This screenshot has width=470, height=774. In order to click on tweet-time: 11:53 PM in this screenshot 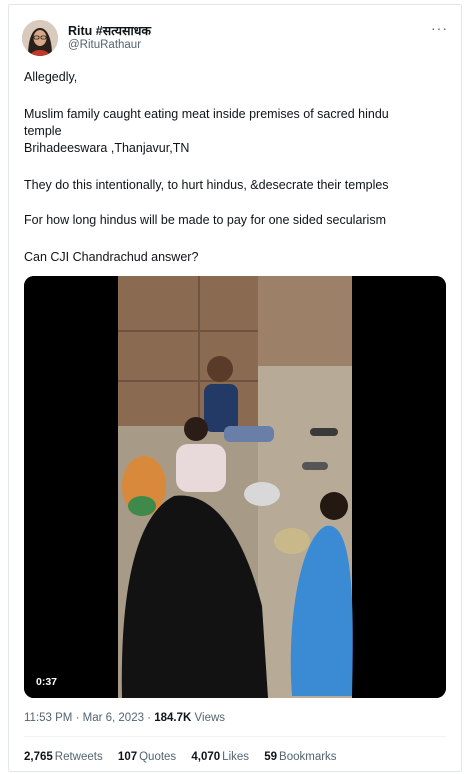, I will do `click(48, 718)`.